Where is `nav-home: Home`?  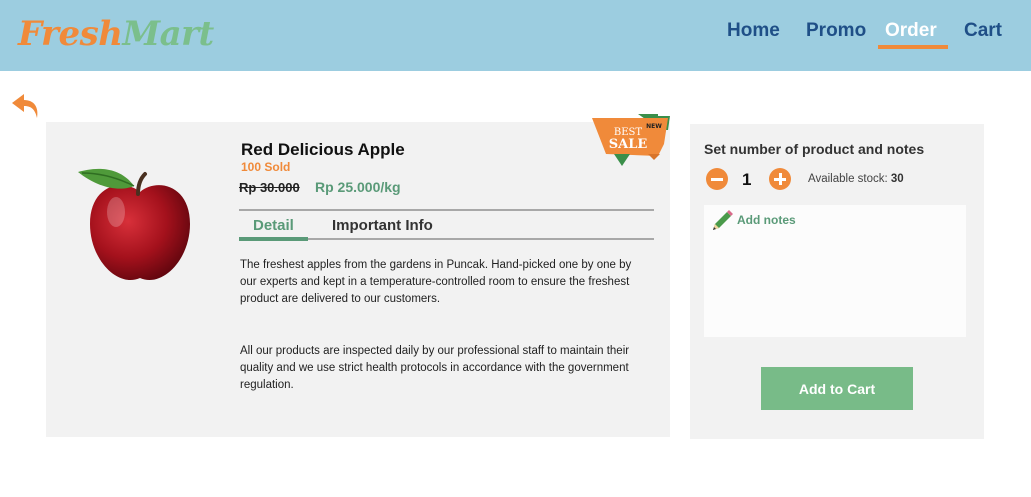
nav-home: Home is located at coordinates (753, 31).